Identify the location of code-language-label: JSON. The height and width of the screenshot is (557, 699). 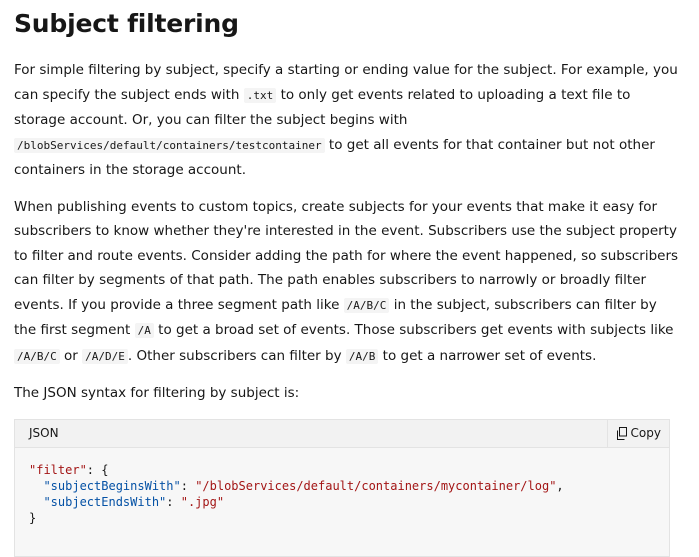
(44, 433).